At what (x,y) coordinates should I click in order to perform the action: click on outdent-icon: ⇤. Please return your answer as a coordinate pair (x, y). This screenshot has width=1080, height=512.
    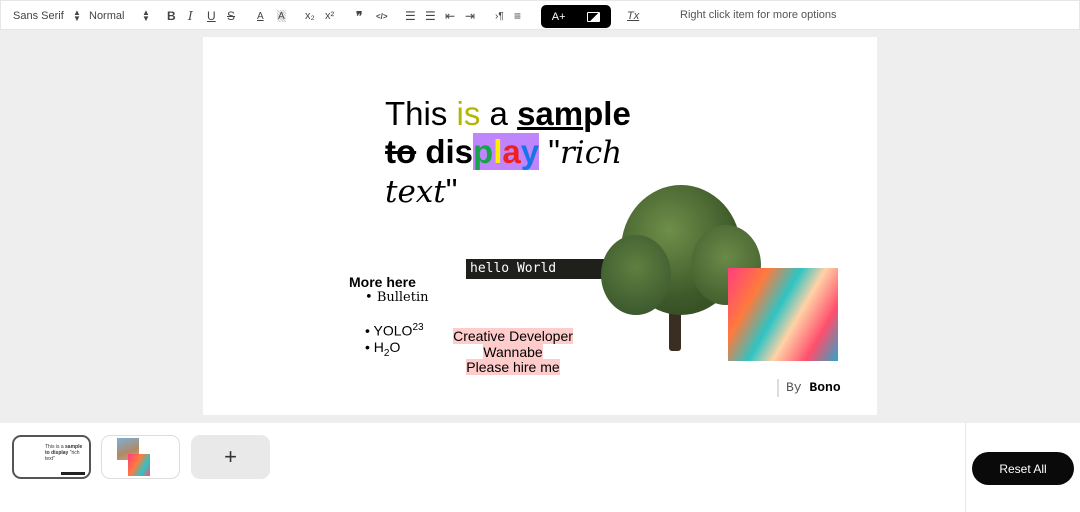
    Looking at the image, I should click on (450, 16).